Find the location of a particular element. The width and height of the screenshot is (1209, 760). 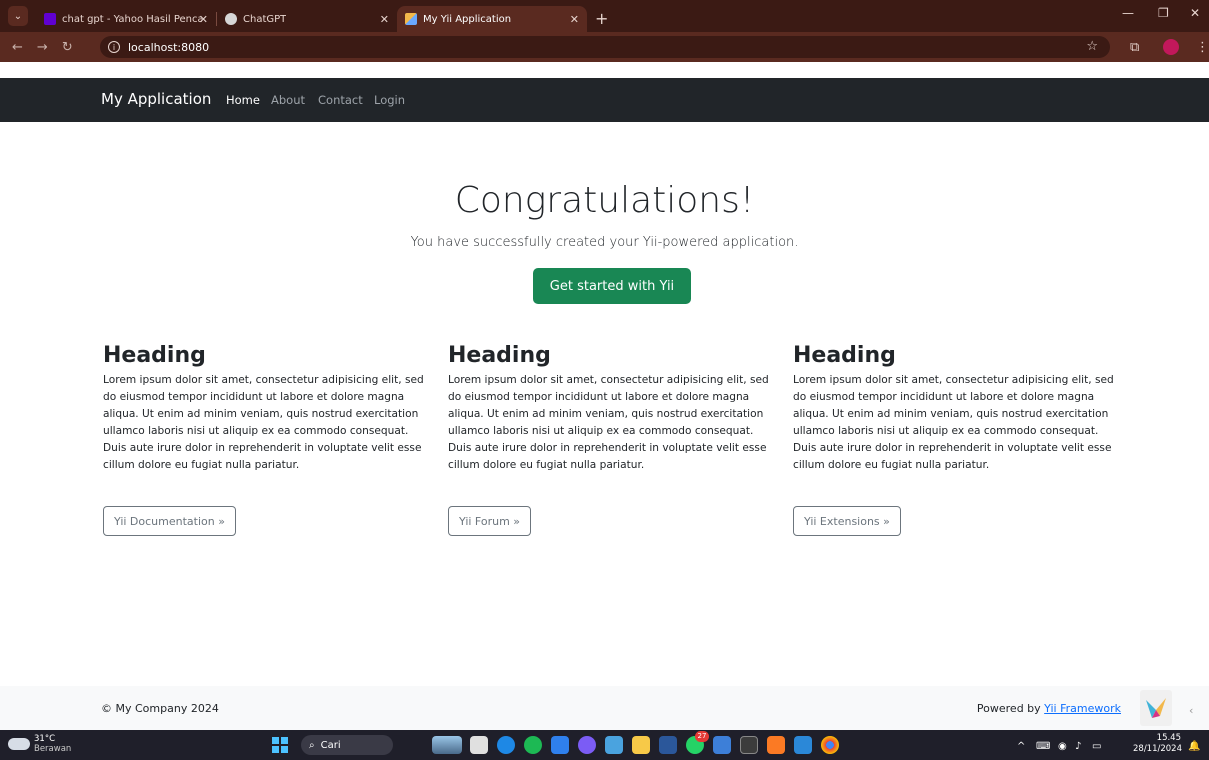

nav-about: About is located at coordinates (288, 100).